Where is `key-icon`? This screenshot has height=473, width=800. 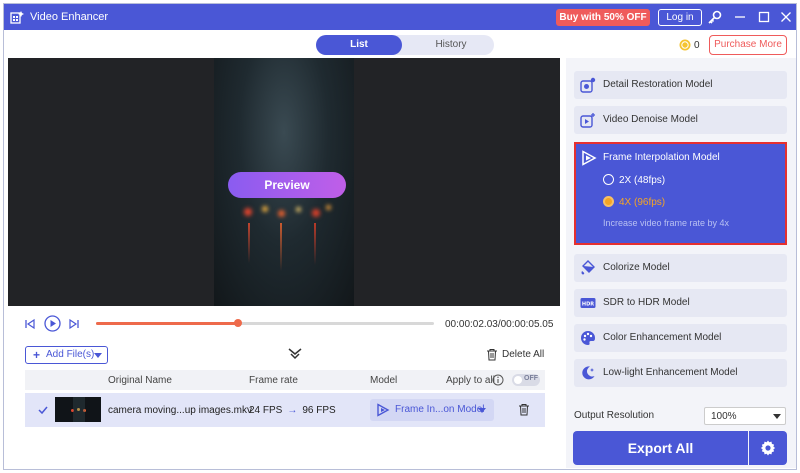
key-icon is located at coordinates (715, 17).